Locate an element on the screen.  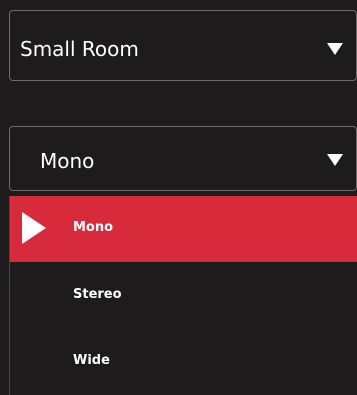
option-label: Mono is located at coordinates (93, 227).